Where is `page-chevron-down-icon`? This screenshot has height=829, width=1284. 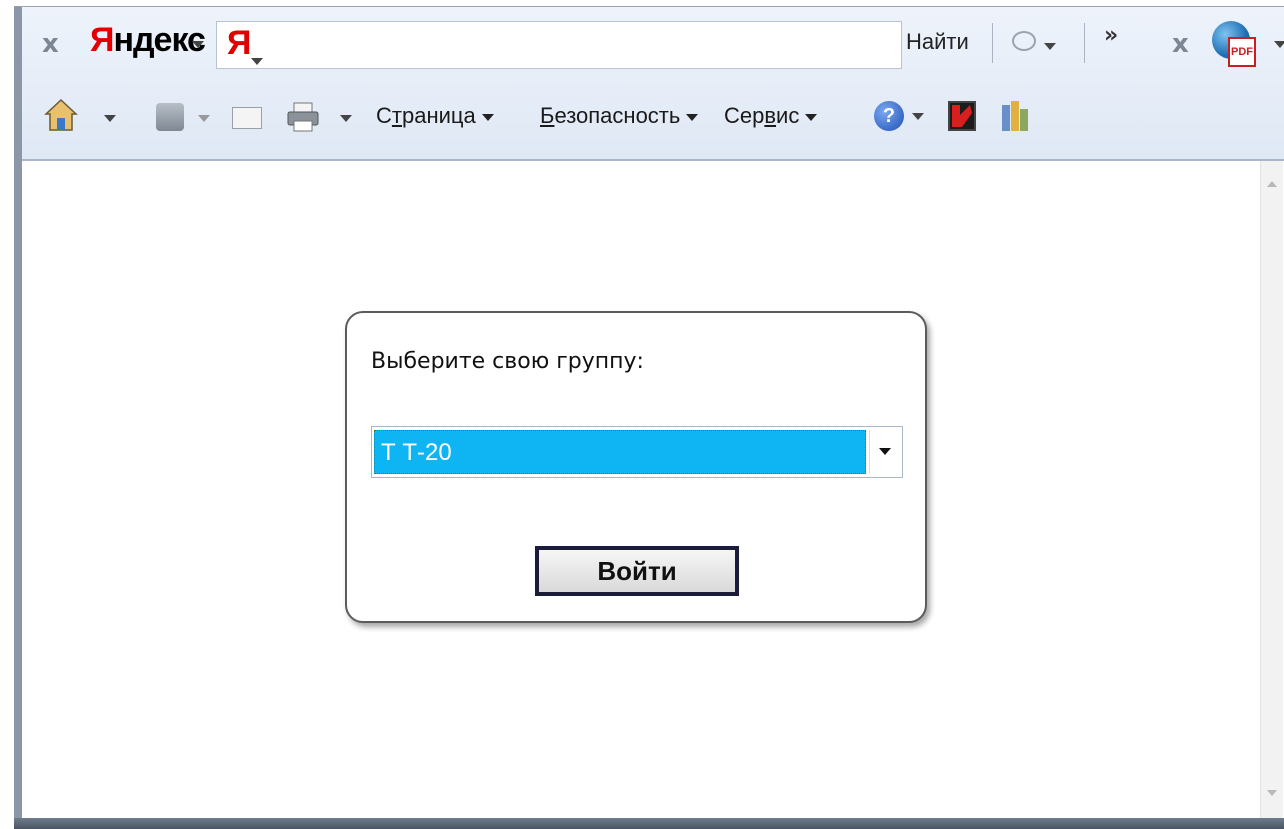
page-chevron-down-icon is located at coordinates (487, 117).